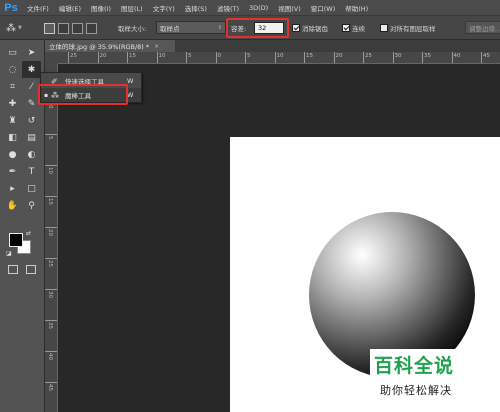 The image size is (500, 412). I want to click on watermark: 百科全说 助你轻松解决, so click(429, 377).